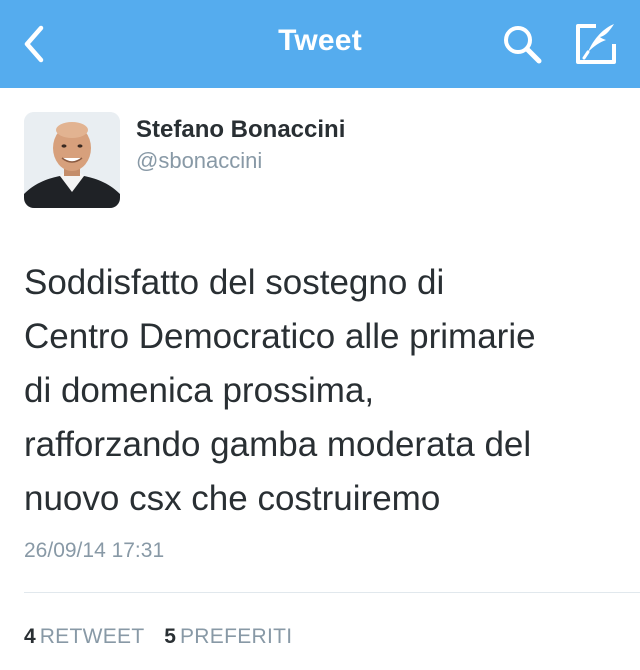 The width and height of the screenshot is (640, 670). I want to click on favorites-count: 5, so click(170, 636).